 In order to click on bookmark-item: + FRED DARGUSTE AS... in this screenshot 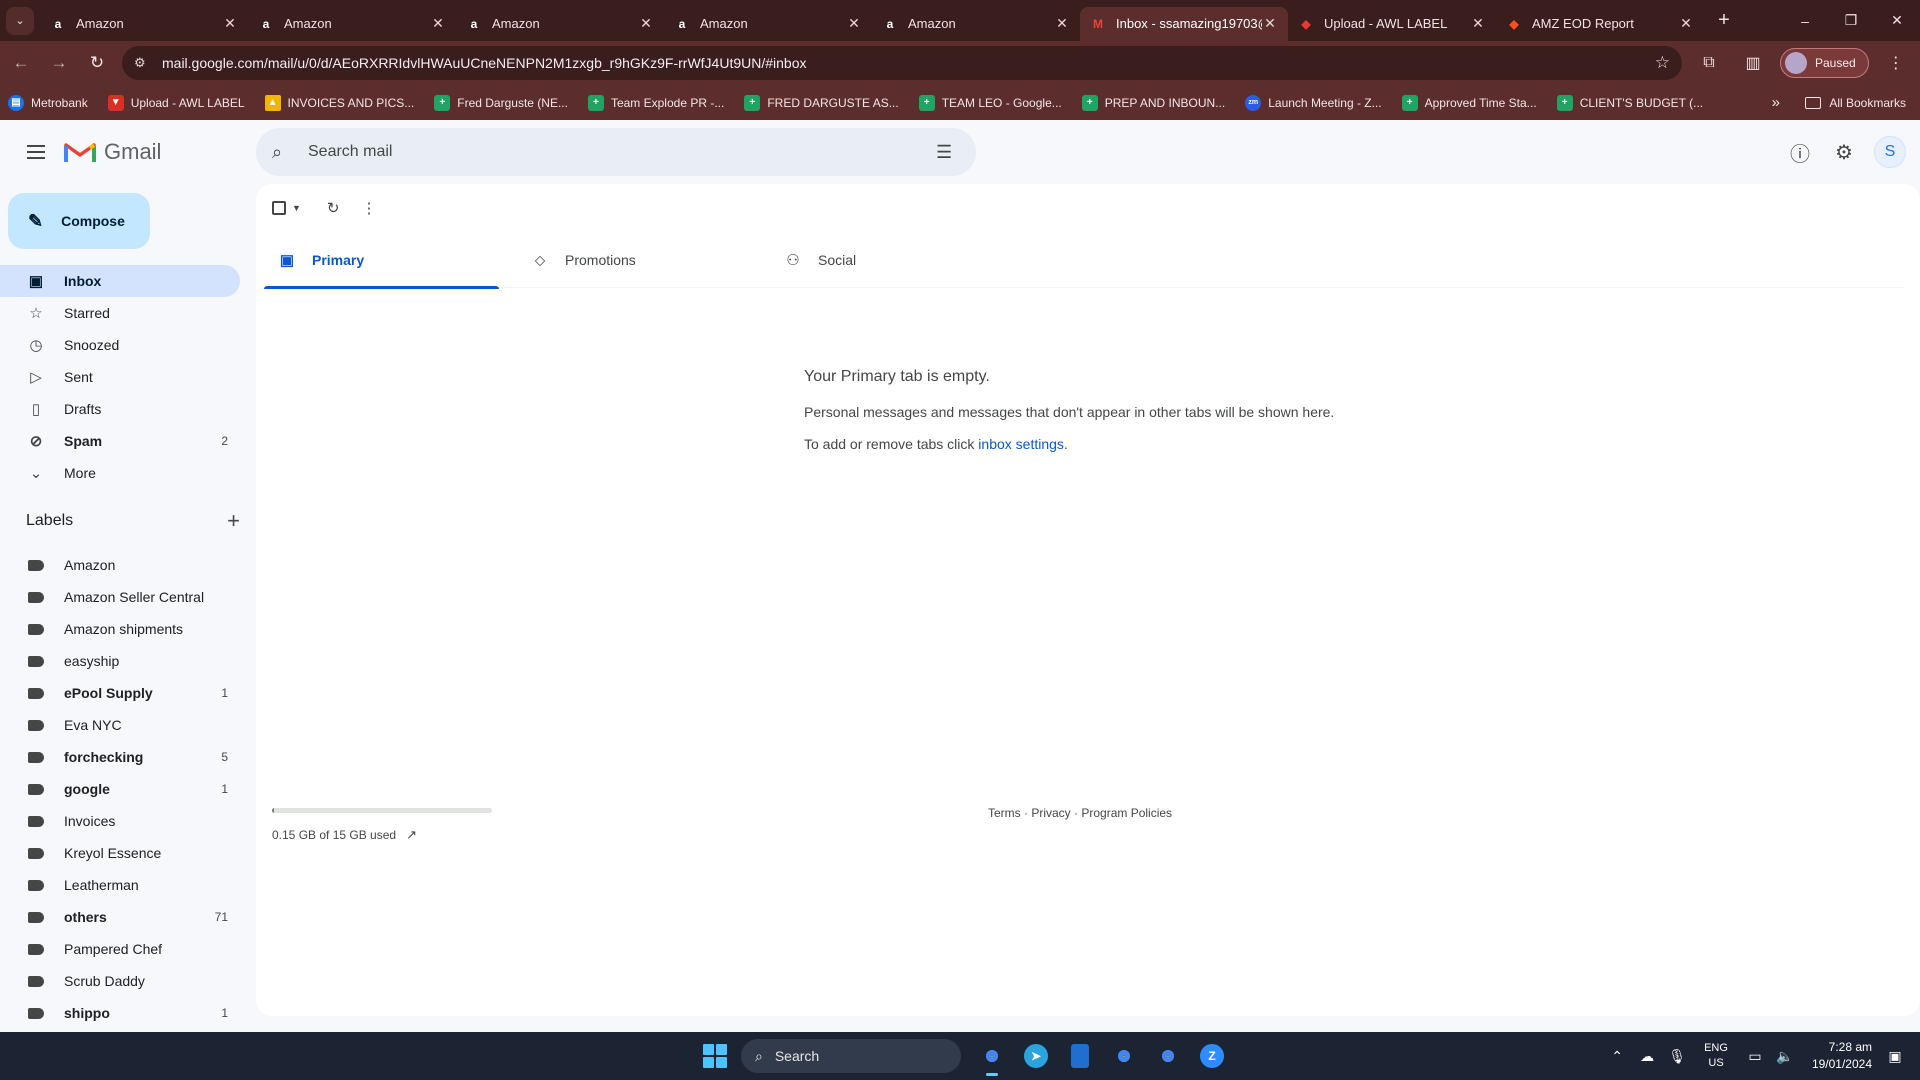, I will do `click(821, 102)`.